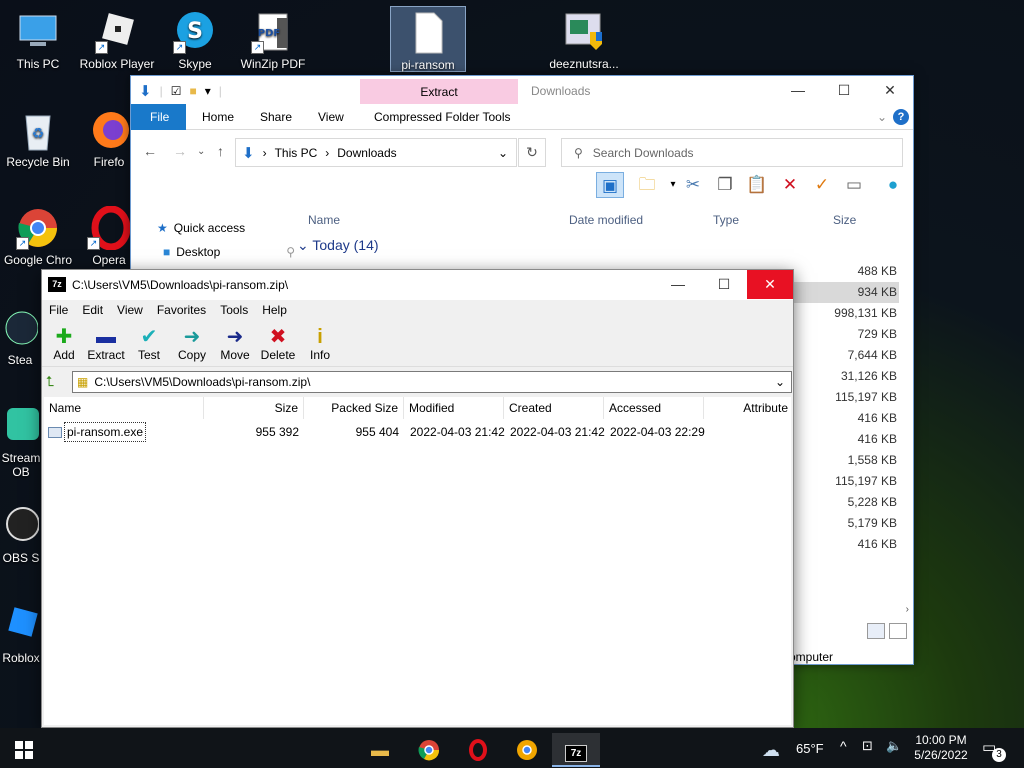 The height and width of the screenshot is (768, 1024). What do you see at coordinates (296, 153) in the screenshot?
I see `breadcrumb-this-pc: This PC` at bounding box center [296, 153].